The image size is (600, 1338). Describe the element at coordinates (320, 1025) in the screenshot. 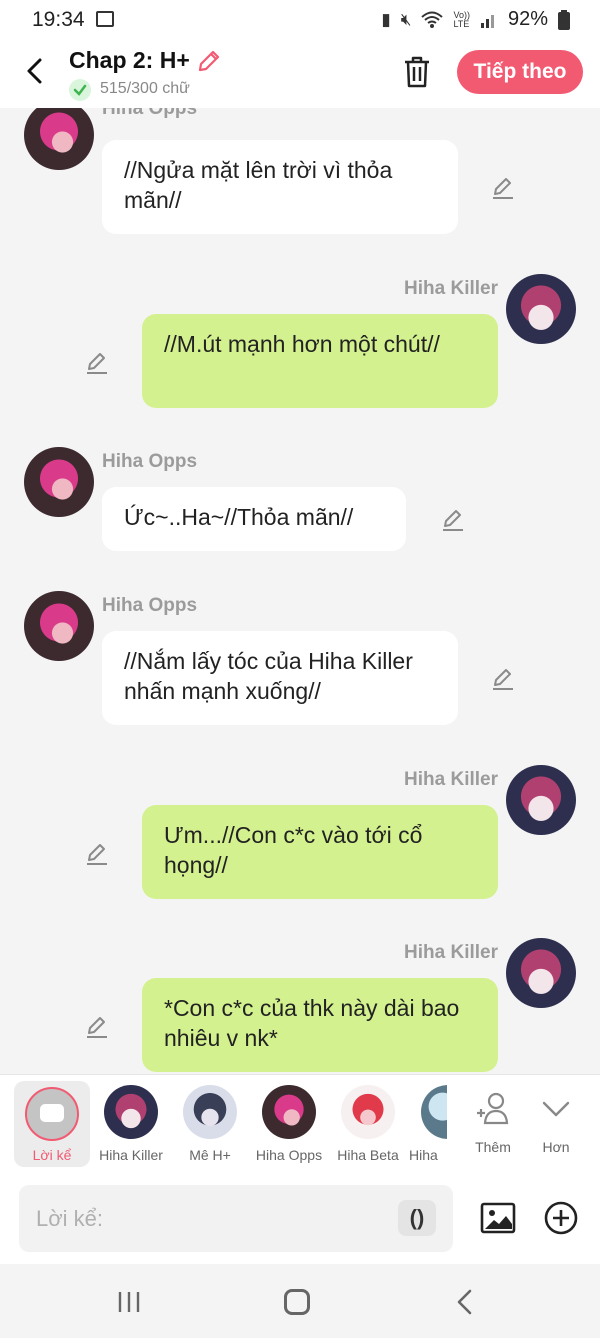

I see `message-bubble: *Con c*c của thk này dài bao nhiêu v nk*` at that location.